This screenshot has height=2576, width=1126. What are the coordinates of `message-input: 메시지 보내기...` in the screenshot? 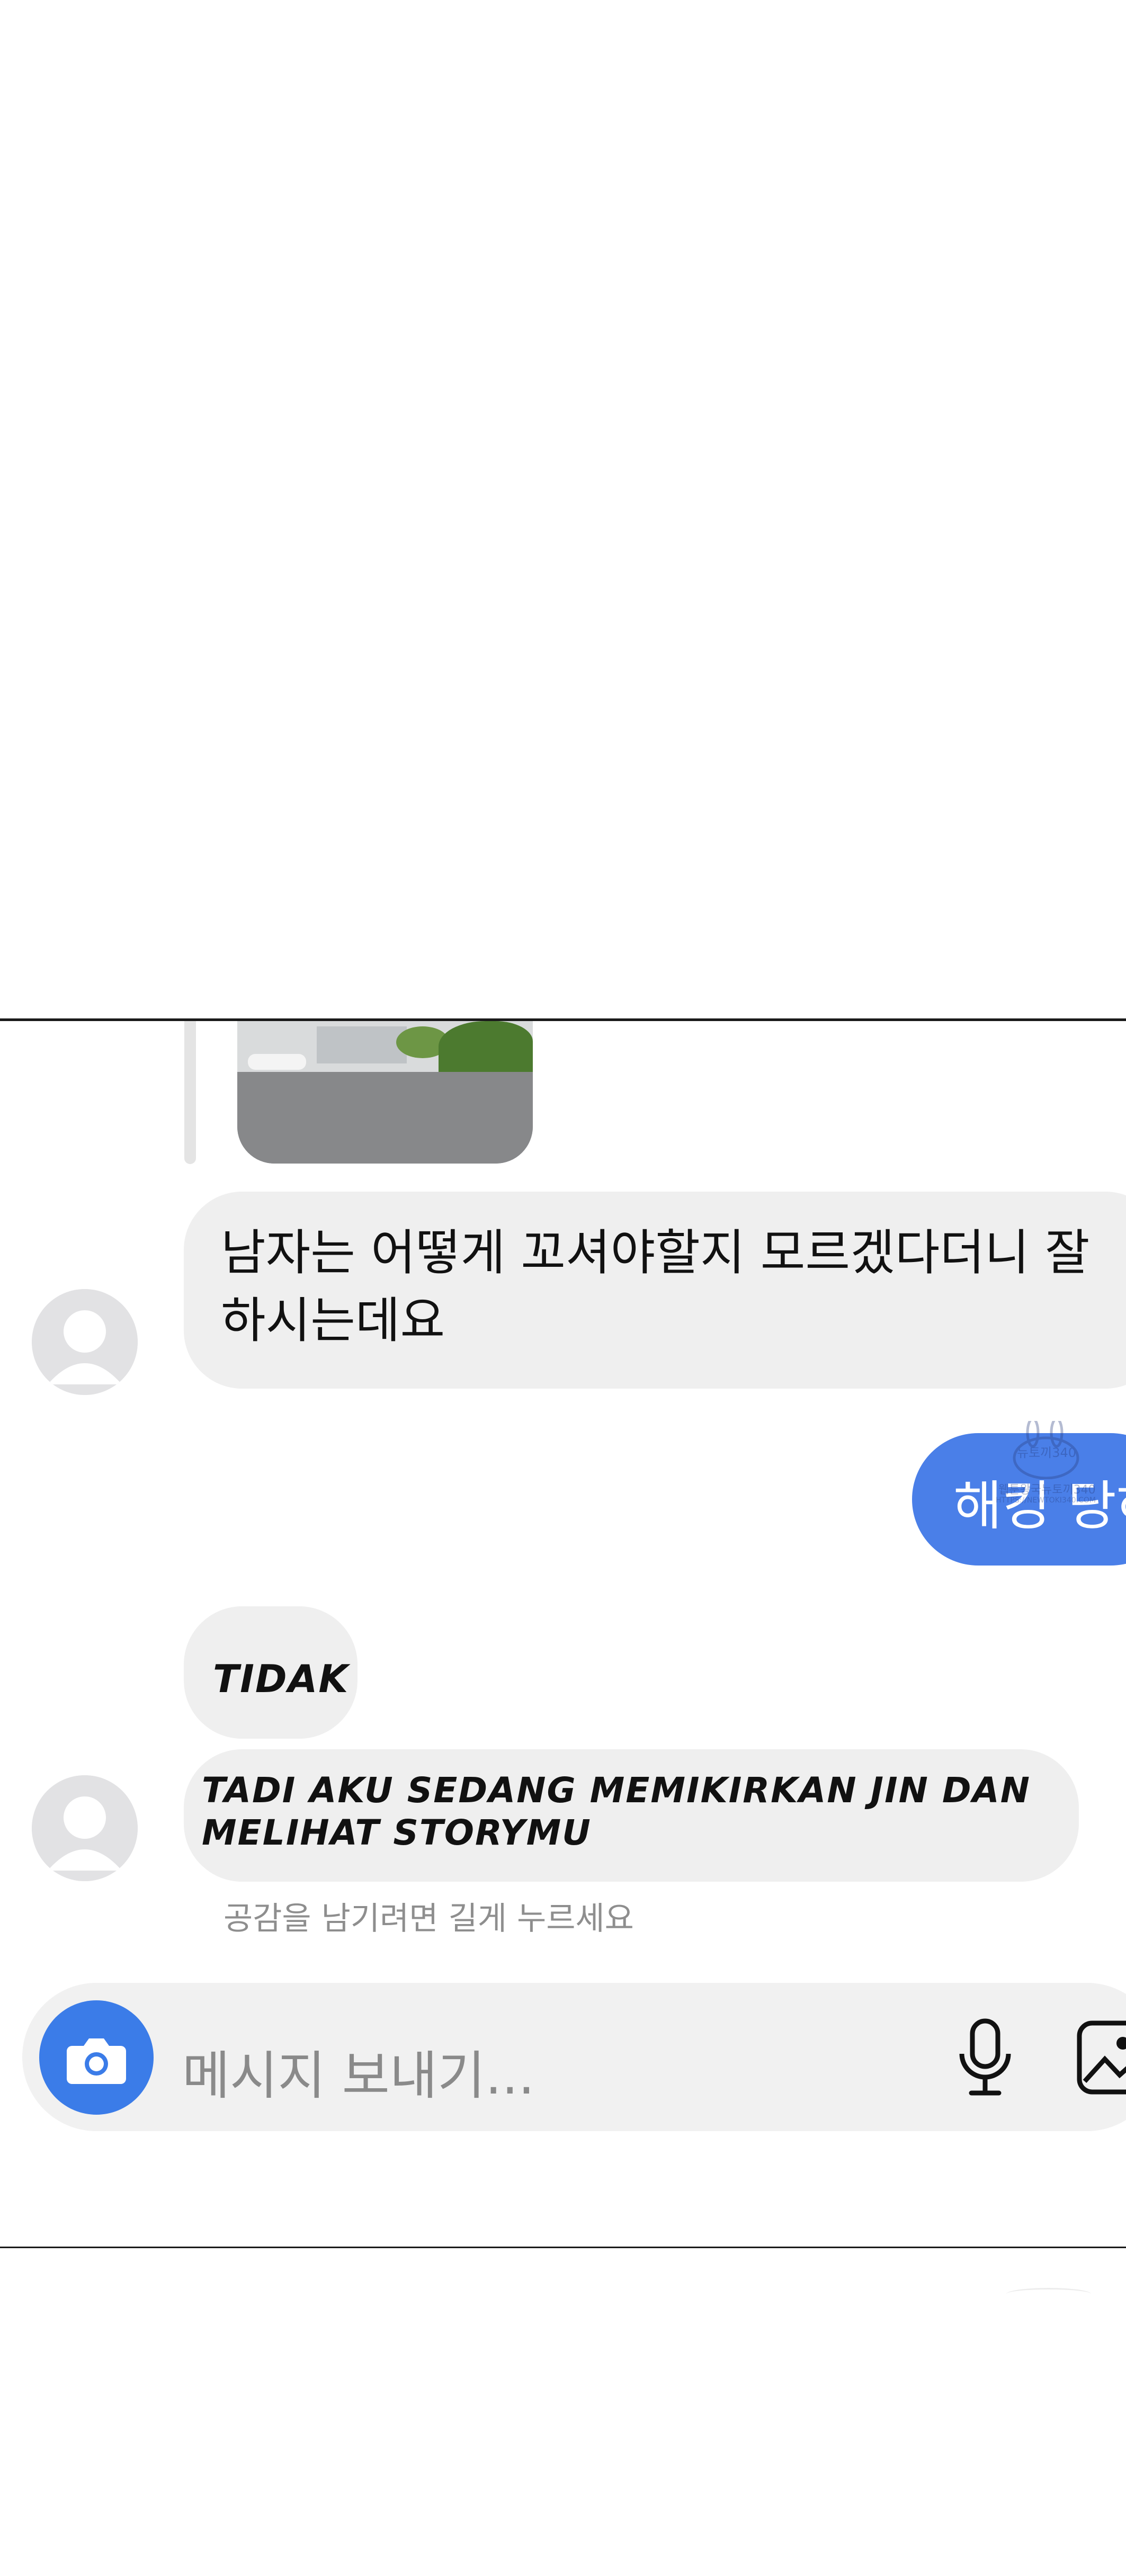 It's located at (358, 2071).